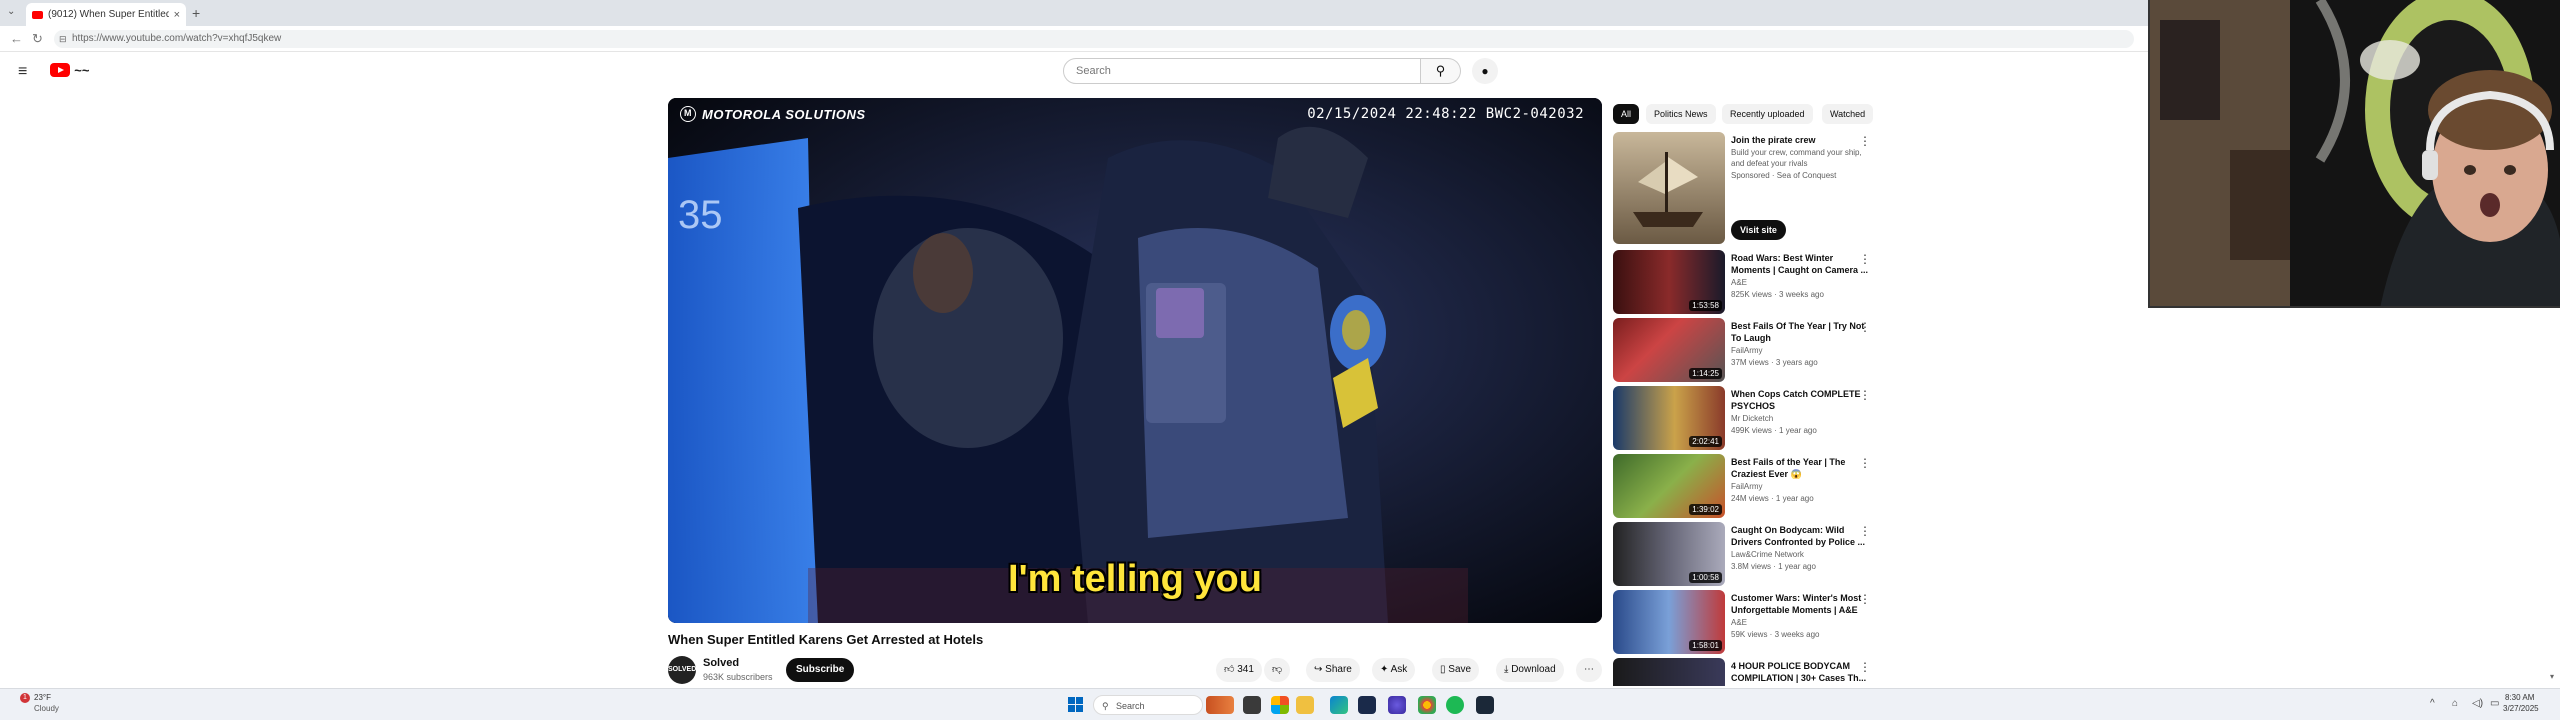 The height and width of the screenshot is (720, 2560). What do you see at coordinates (820, 670) in the screenshot?
I see `subscribe-button: Subscribe` at bounding box center [820, 670].